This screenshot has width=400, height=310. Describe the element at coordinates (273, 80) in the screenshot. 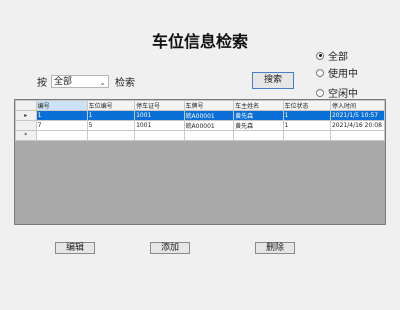

I see `search-button: 搜索` at that location.